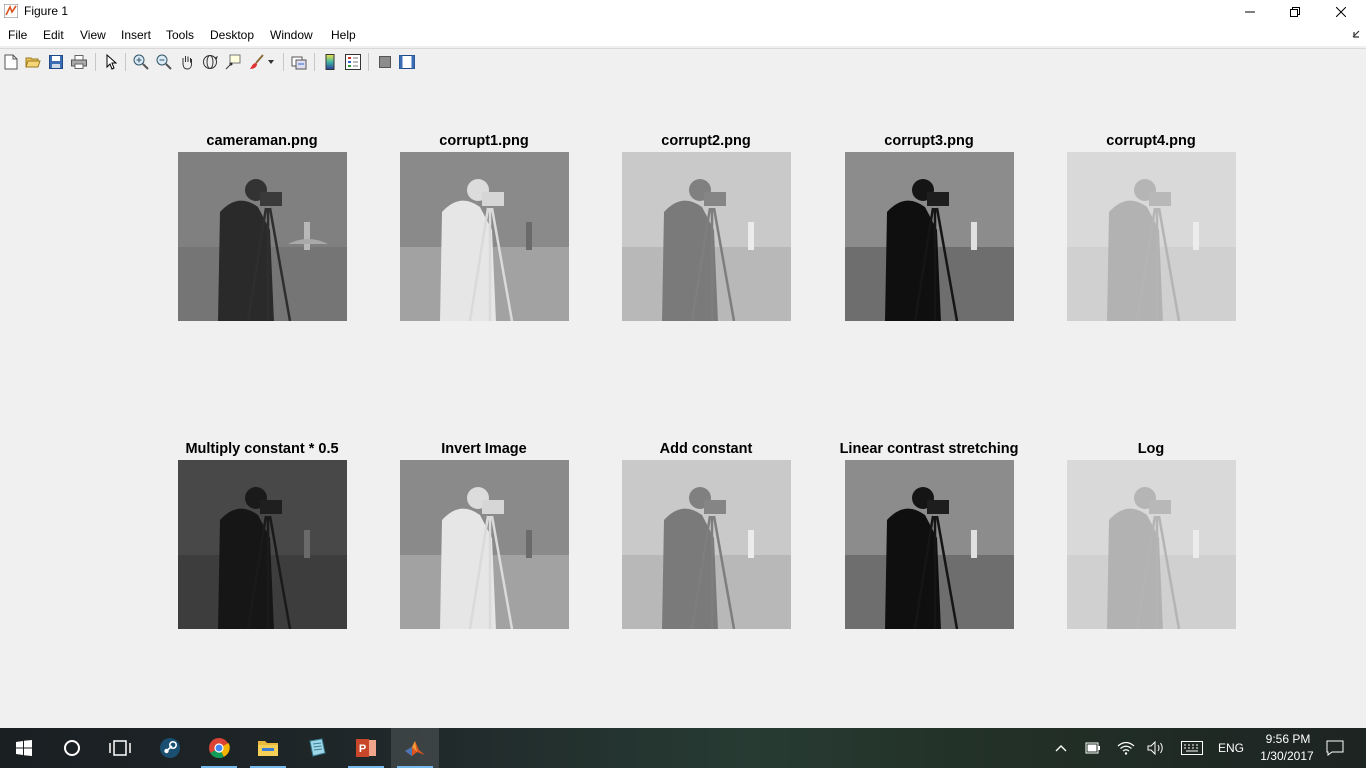  Describe the element at coordinates (291, 35) in the screenshot. I see `menu-window: Window` at that location.